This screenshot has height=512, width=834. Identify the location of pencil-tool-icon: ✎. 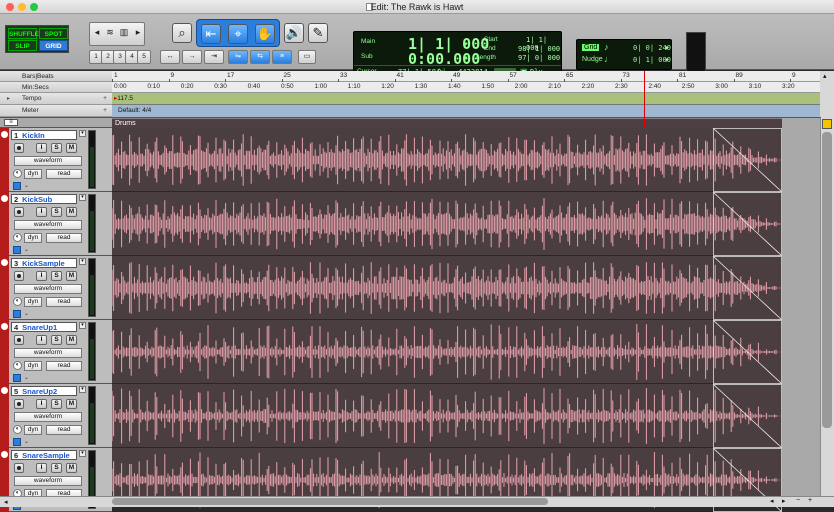
(318, 33).